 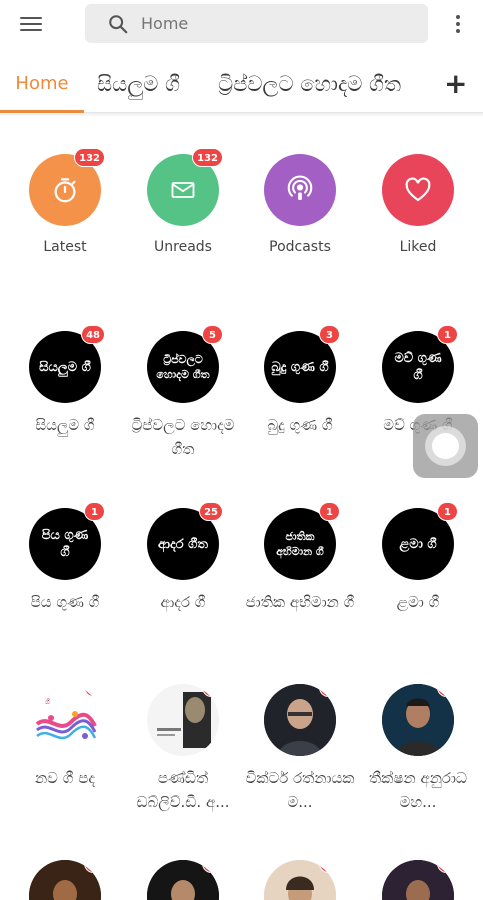 I want to click on quick-latest: 132 Latest, so click(x=65, y=203).